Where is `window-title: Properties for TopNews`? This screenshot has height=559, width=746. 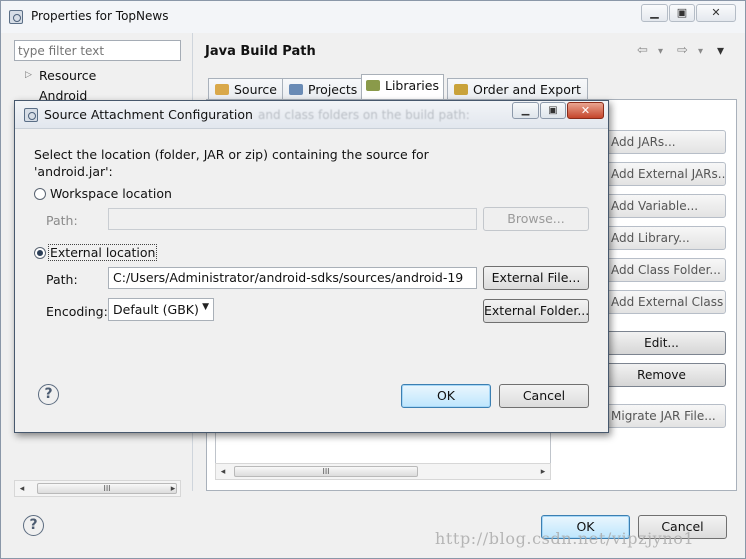
window-title: Properties for TopNews is located at coordinates (100, 16).